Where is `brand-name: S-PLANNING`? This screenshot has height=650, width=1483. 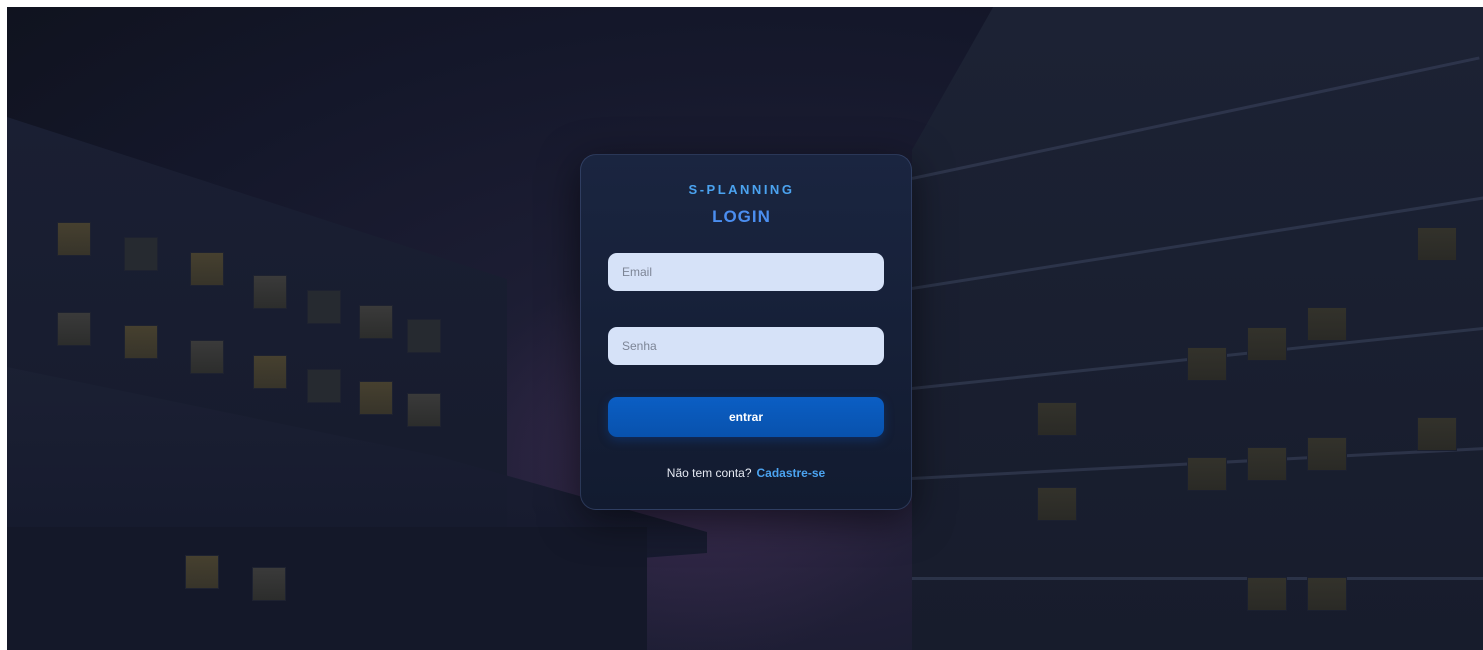
brand-name: S-PLANNING is located at coordinates (741, 189).